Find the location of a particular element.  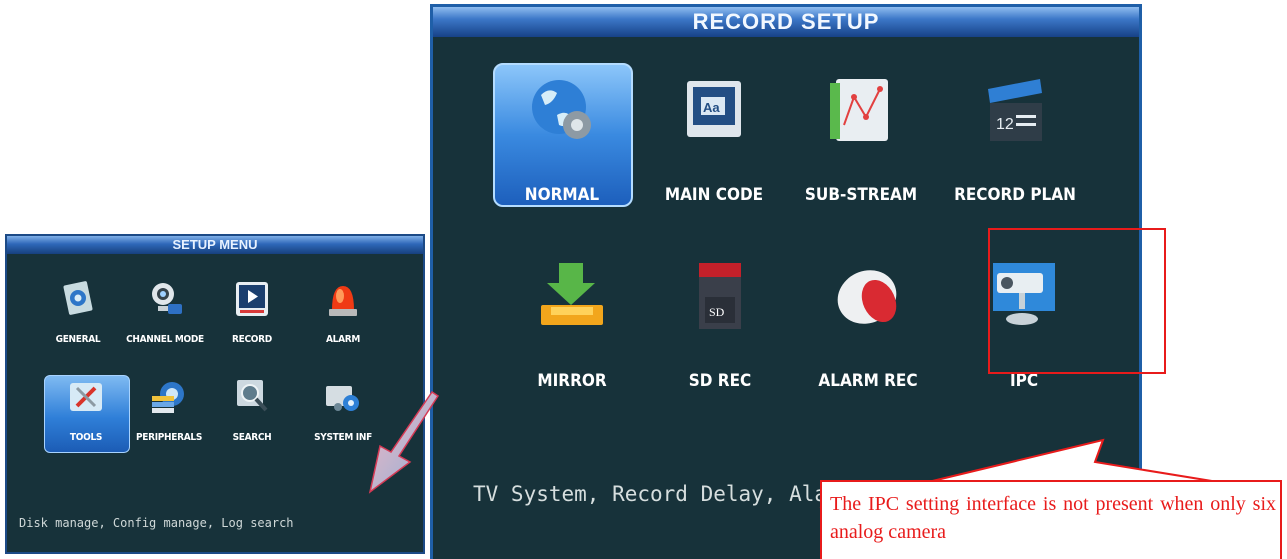

annotation-overlay is located at coordinates (793, 449).